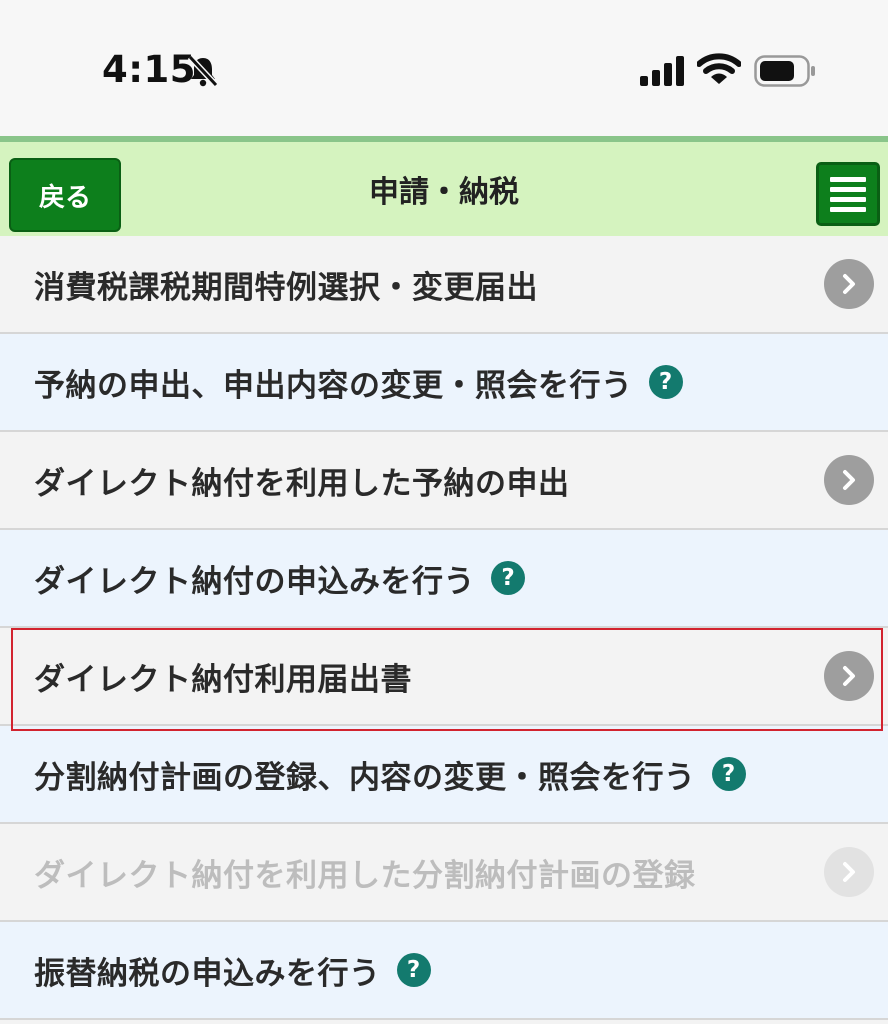  I want to click on list-item-direct-payment-installment-plan: ダイレクト納付を利用した分割納付計画の登録, so click(444, 873).